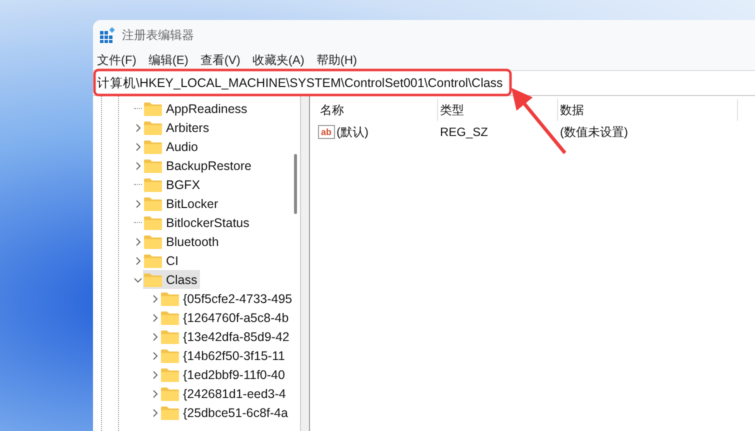 The height and width of the screenshot is (431, 755). I want to click on column-header: 数据, so click(648, 110).